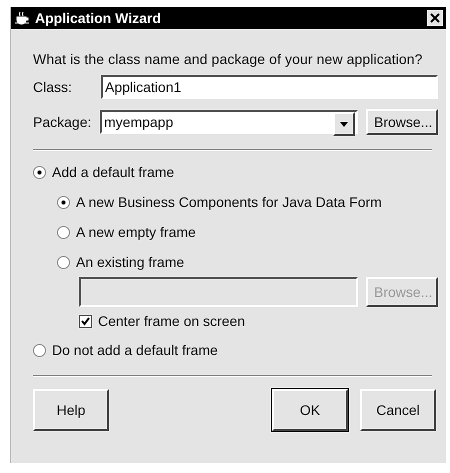  I want to click on prompt-text: What is the class name and package of your new application?, so click(228, 59).